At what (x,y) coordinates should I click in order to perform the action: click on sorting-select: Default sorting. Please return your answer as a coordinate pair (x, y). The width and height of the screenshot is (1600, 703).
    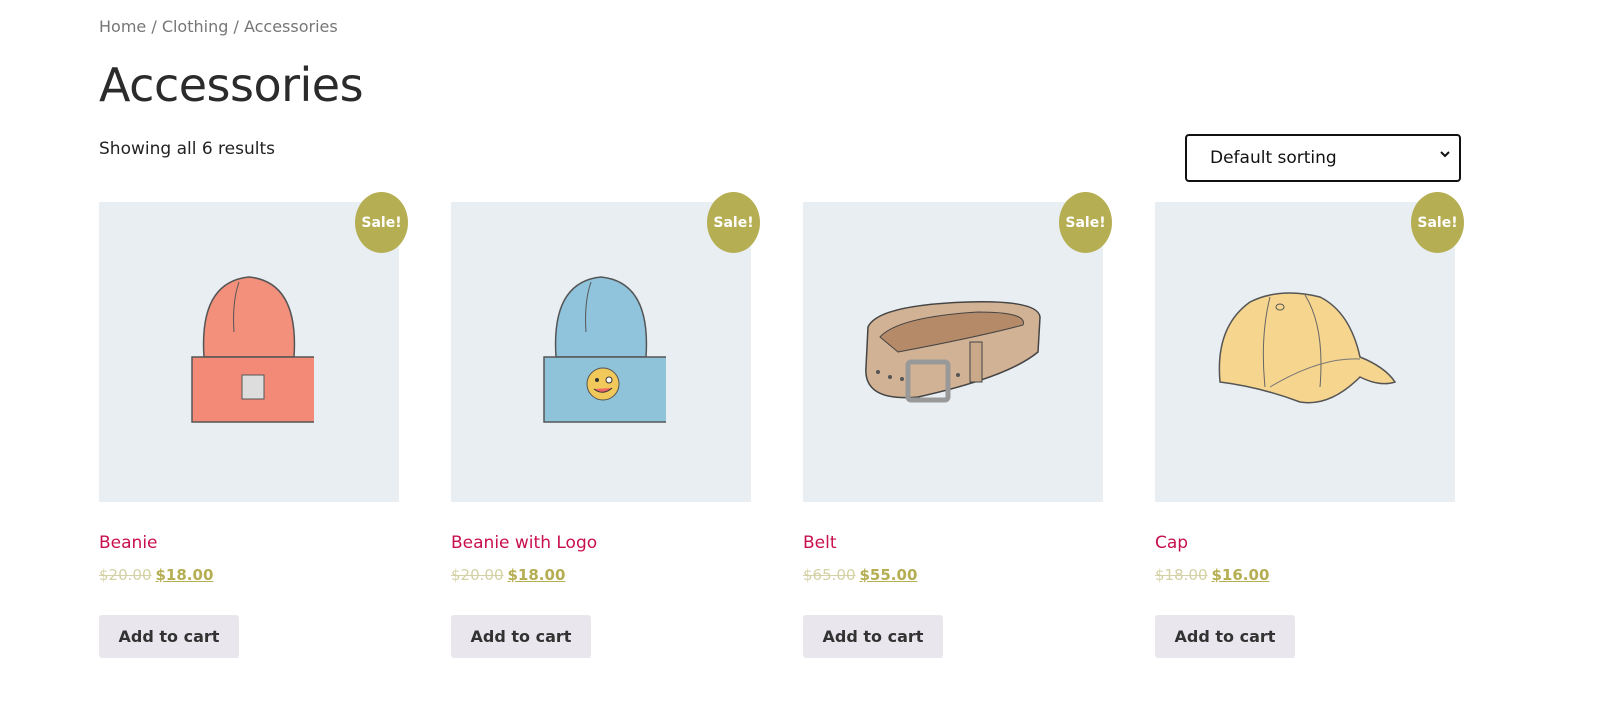
    Looking at the image, I should click on (1323, 158).